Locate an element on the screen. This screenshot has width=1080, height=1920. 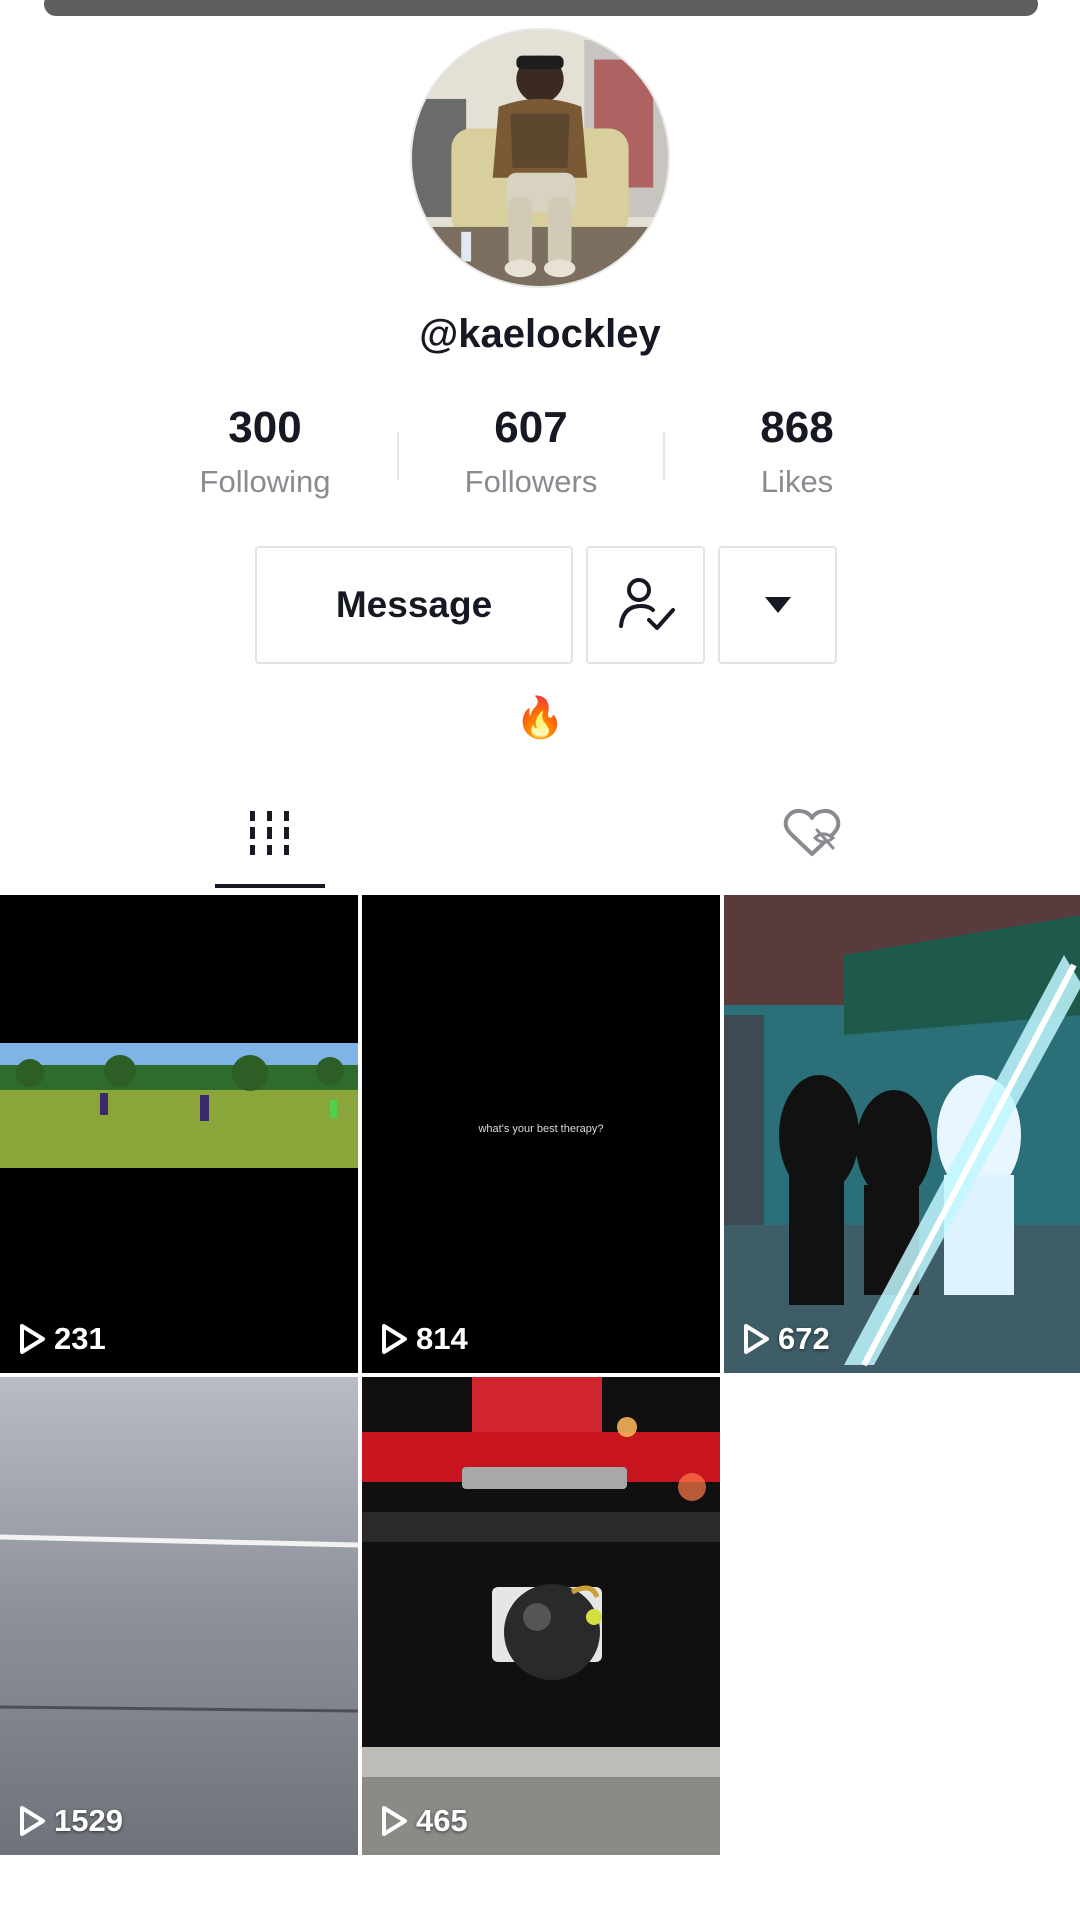
more-options-button is located at coordinates (777, 605).